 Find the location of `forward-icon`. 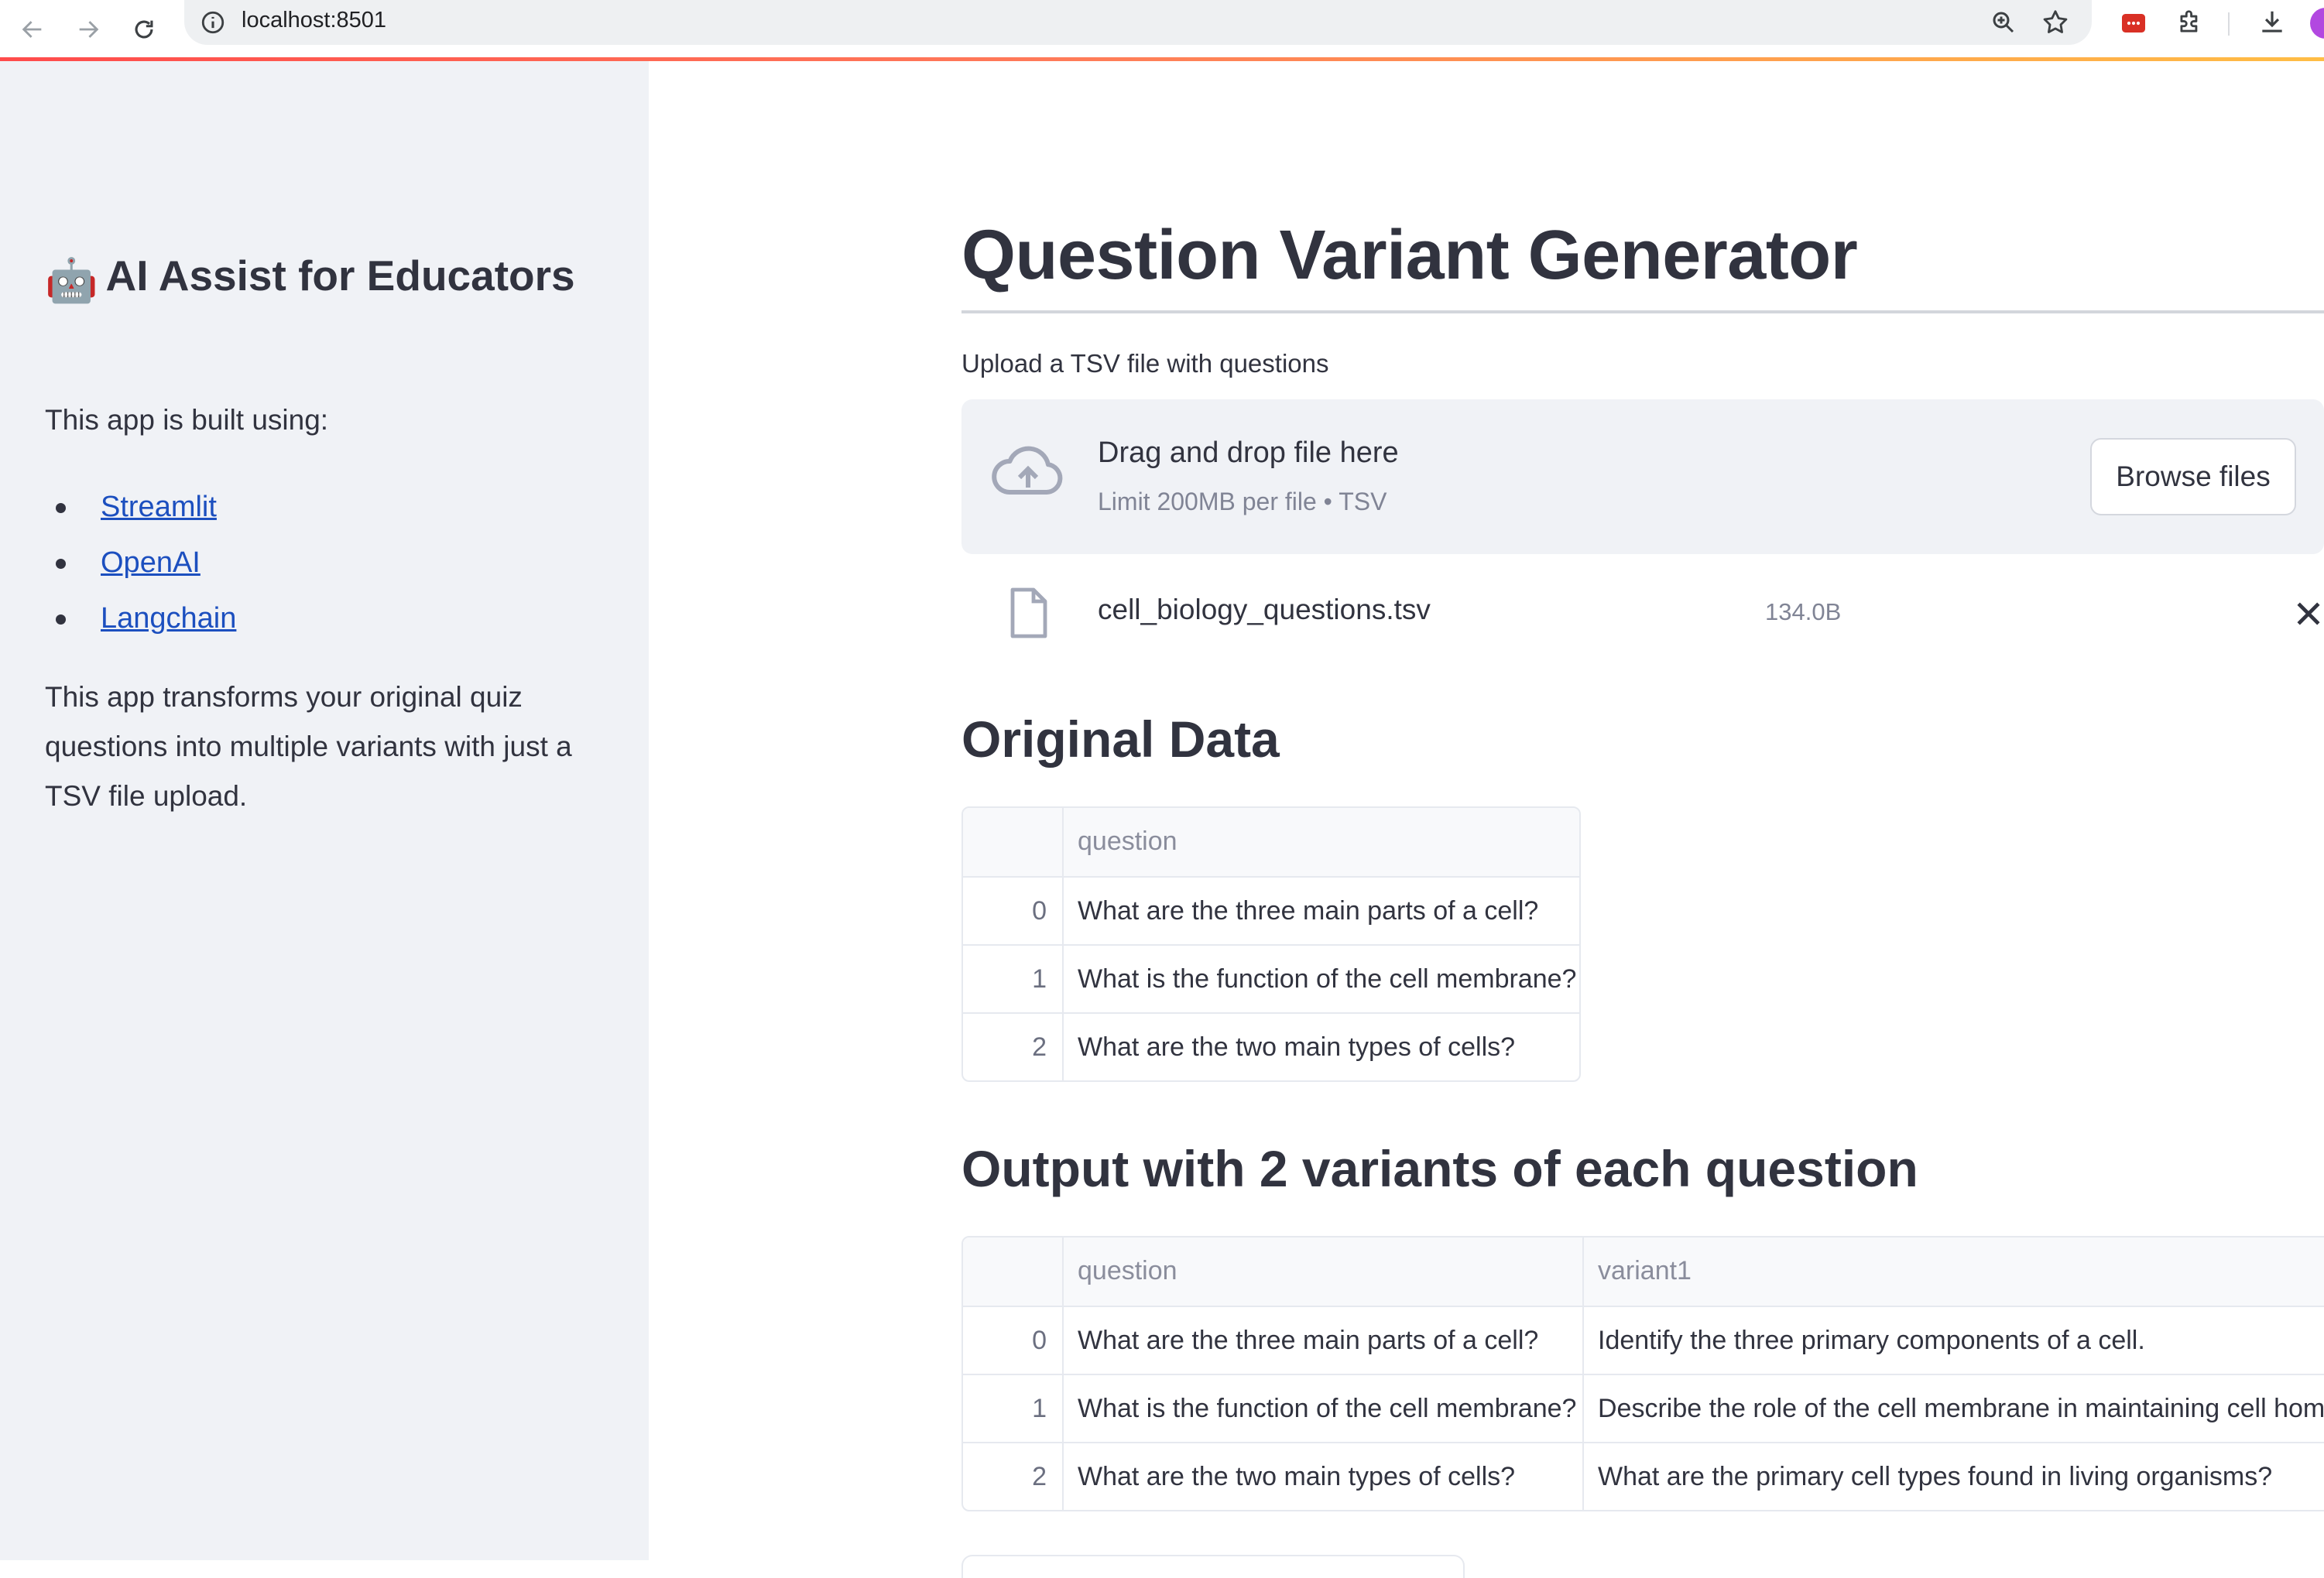

forward-icon is located at coordinates (88, 29).